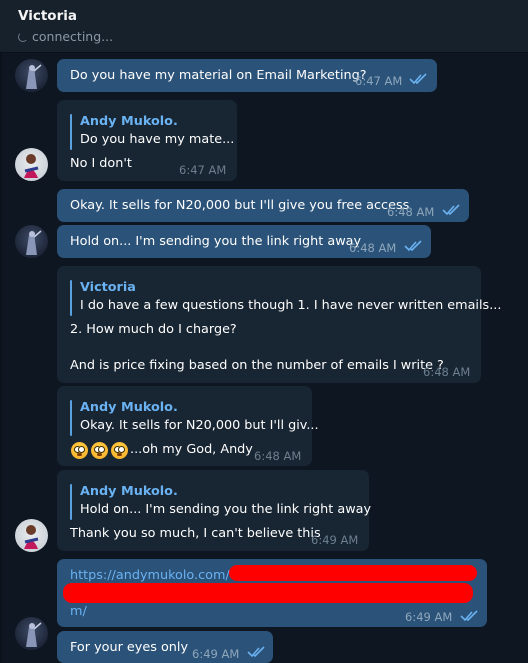 The image size is (528, 663). I want to click on chat-title: Victoria, so click(47, 16).